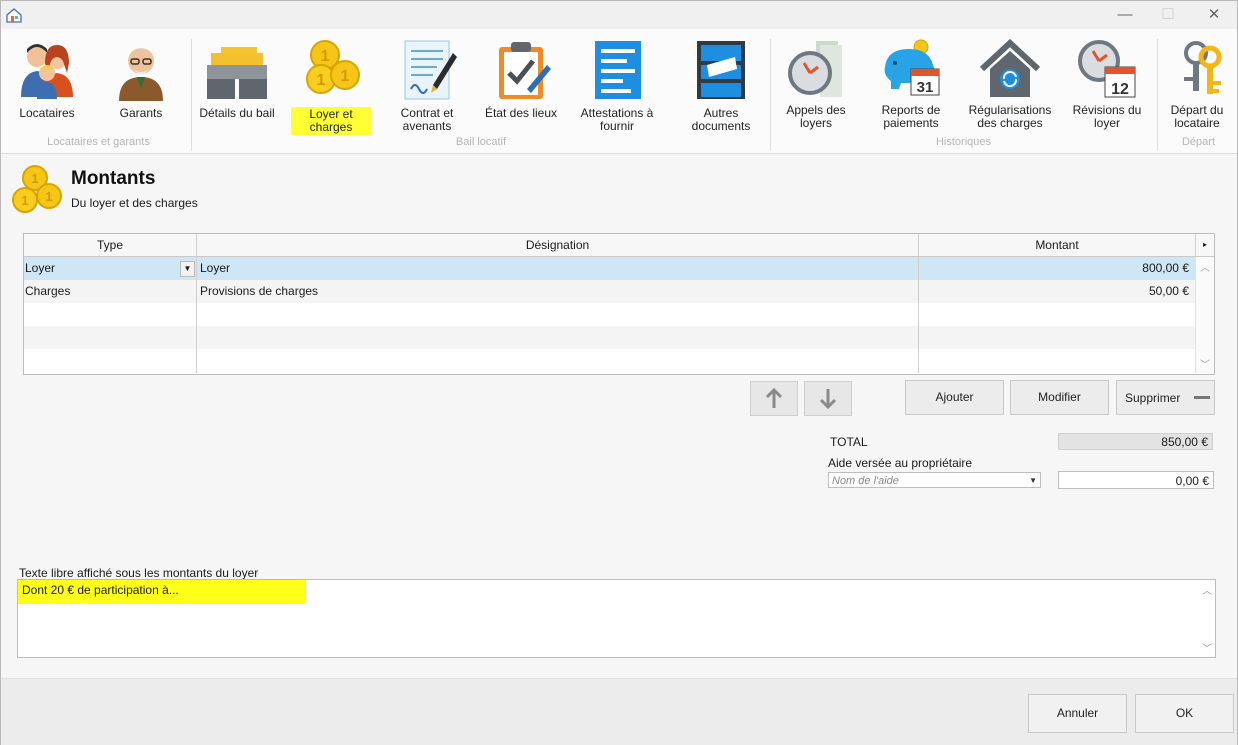  Describe the element at coordinates (609, 291) in the screenshot. I see `table-row: Charges Provisions de charges 50,00 €` at that location.